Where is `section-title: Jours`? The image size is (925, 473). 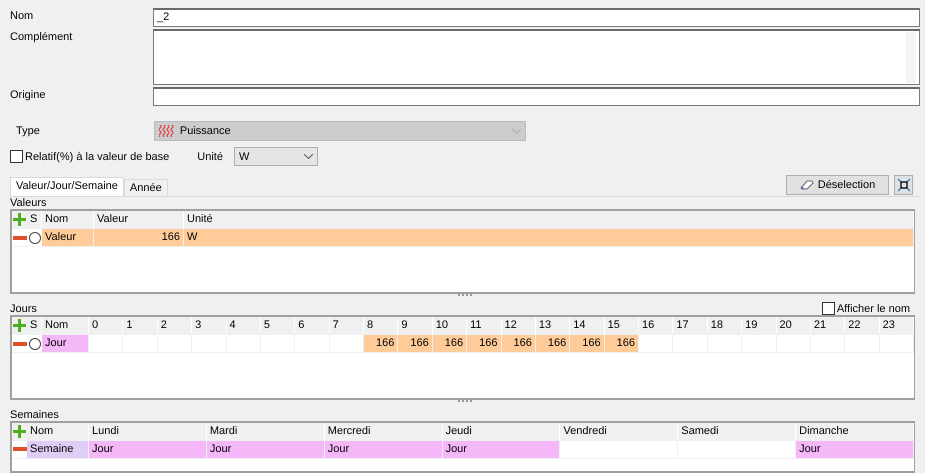 section-title: Jours is located at coordinates (23, 308).